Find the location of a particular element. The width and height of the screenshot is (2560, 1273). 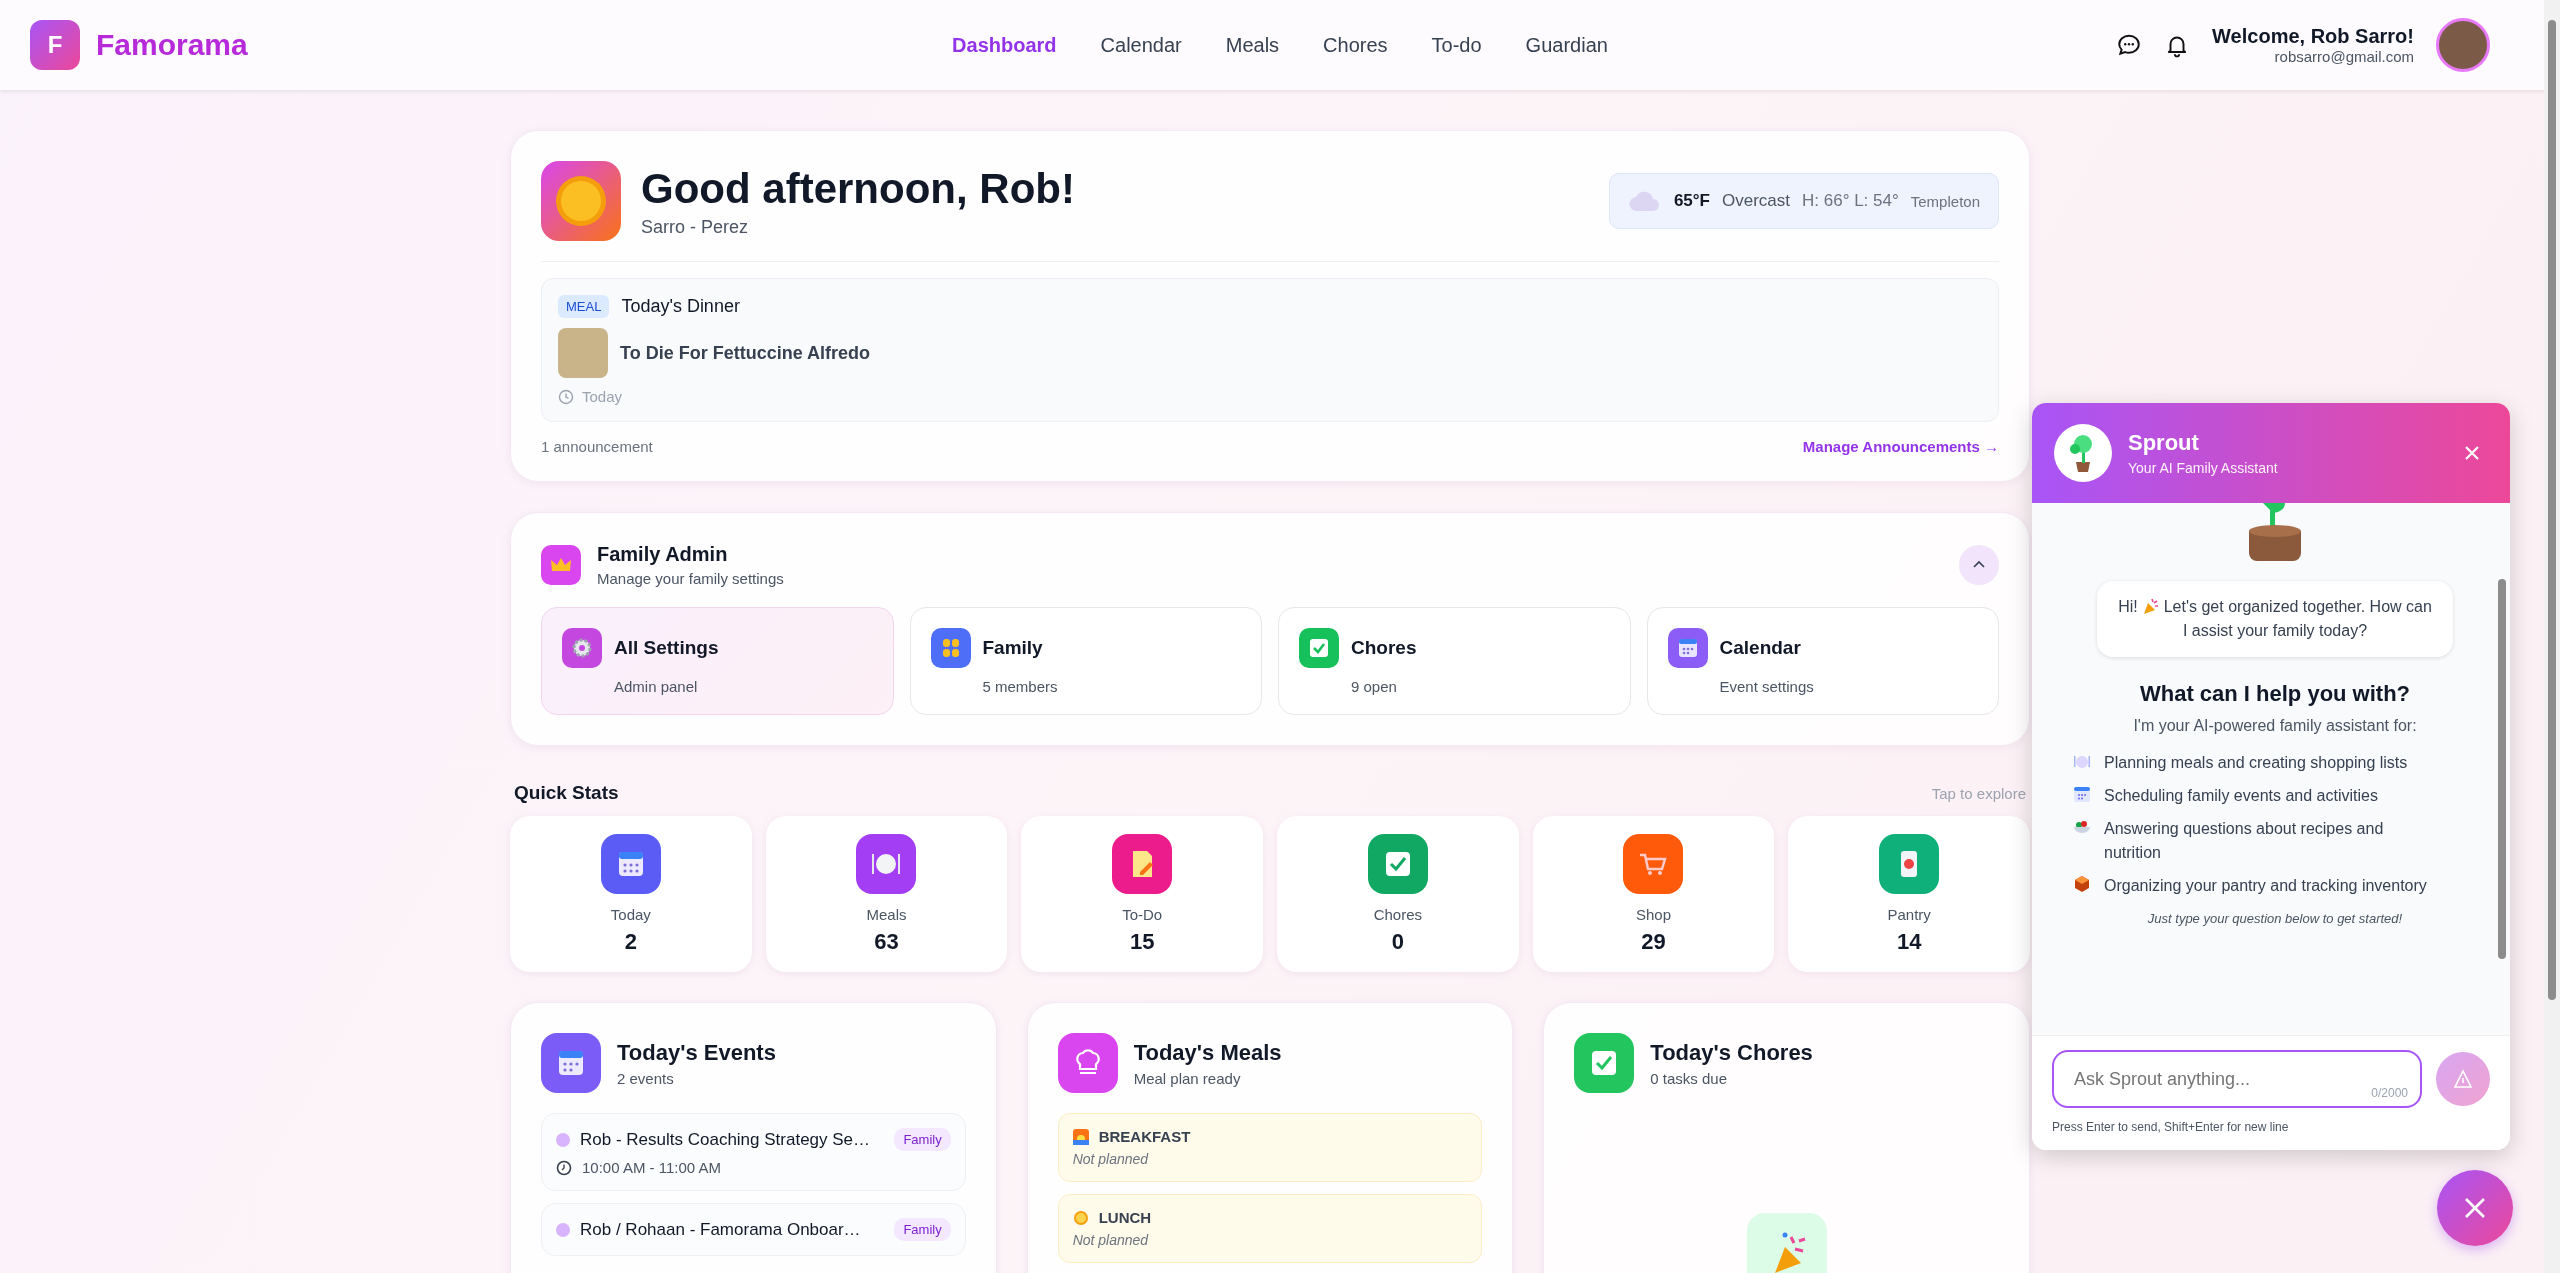

send-button is located at coordinates (2463, 1079).